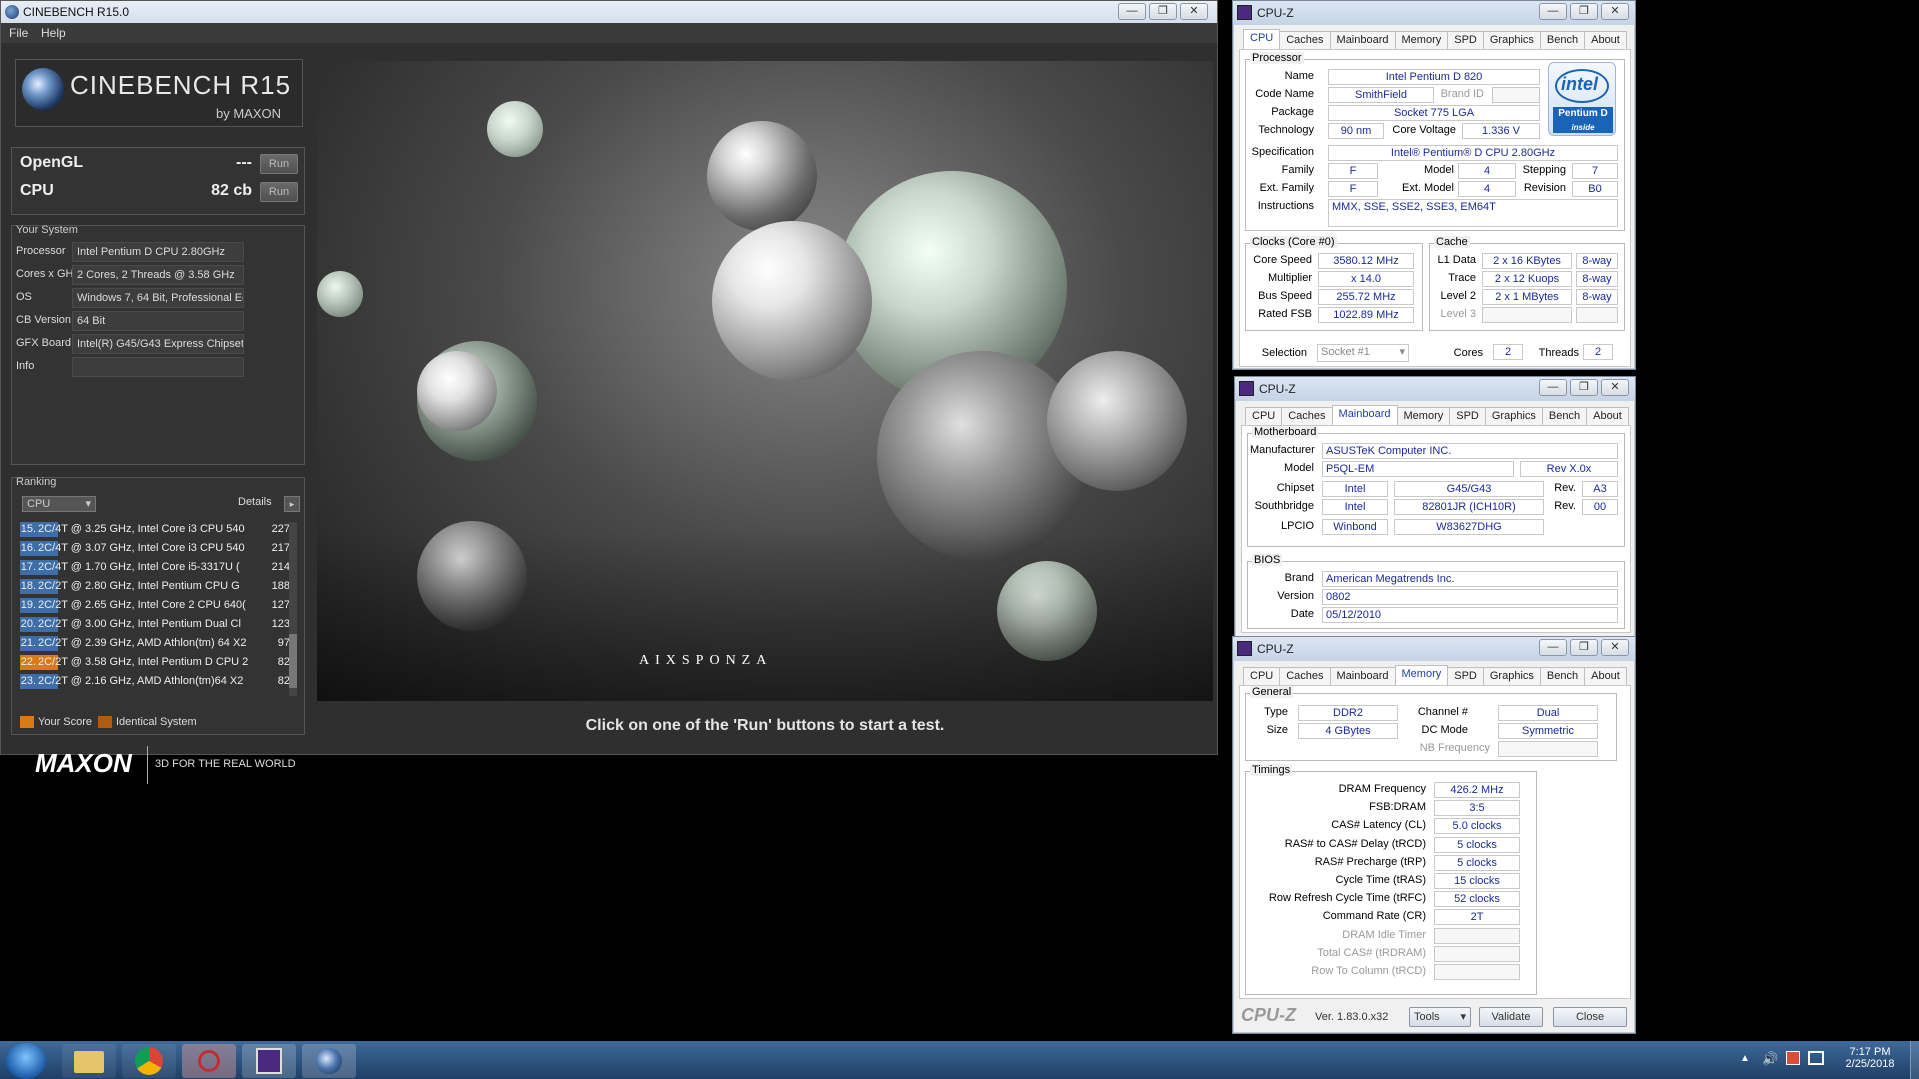 Image resolution: width=1919 pixels, height=1079 pixels. What do you see at coordinates (1442, 712) in the screenshot?
I see `channel-label: Channel #` at bounding box center [1442, 712].